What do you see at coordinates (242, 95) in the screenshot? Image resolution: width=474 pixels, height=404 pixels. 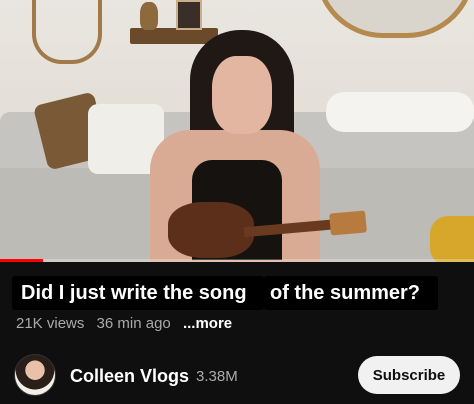 I see `person-face` at bounding box center [242, 95].